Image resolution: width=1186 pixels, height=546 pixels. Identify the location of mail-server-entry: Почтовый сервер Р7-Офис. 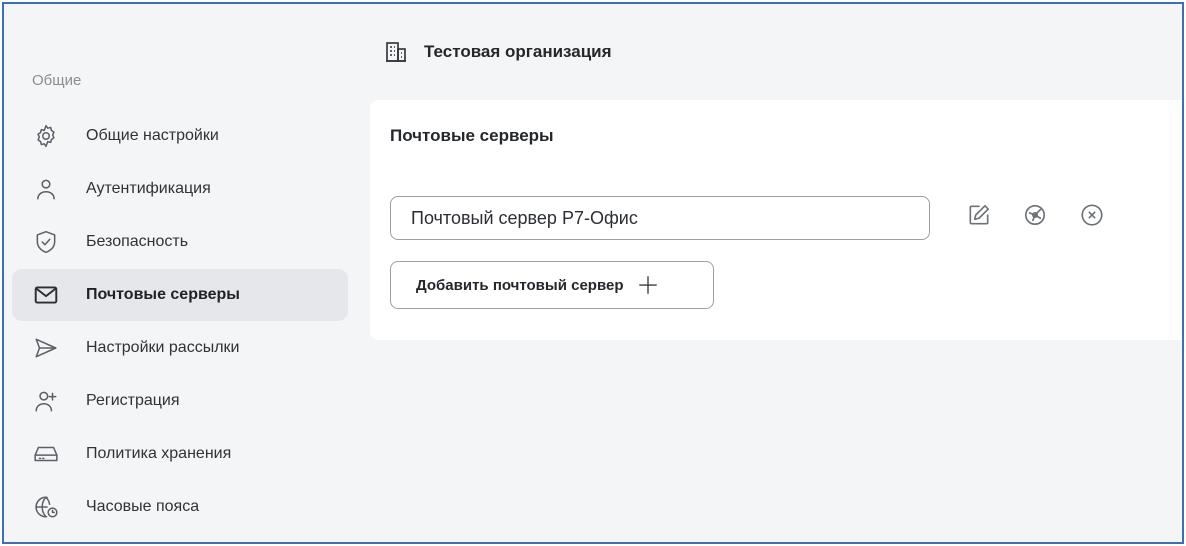
(660, 218).